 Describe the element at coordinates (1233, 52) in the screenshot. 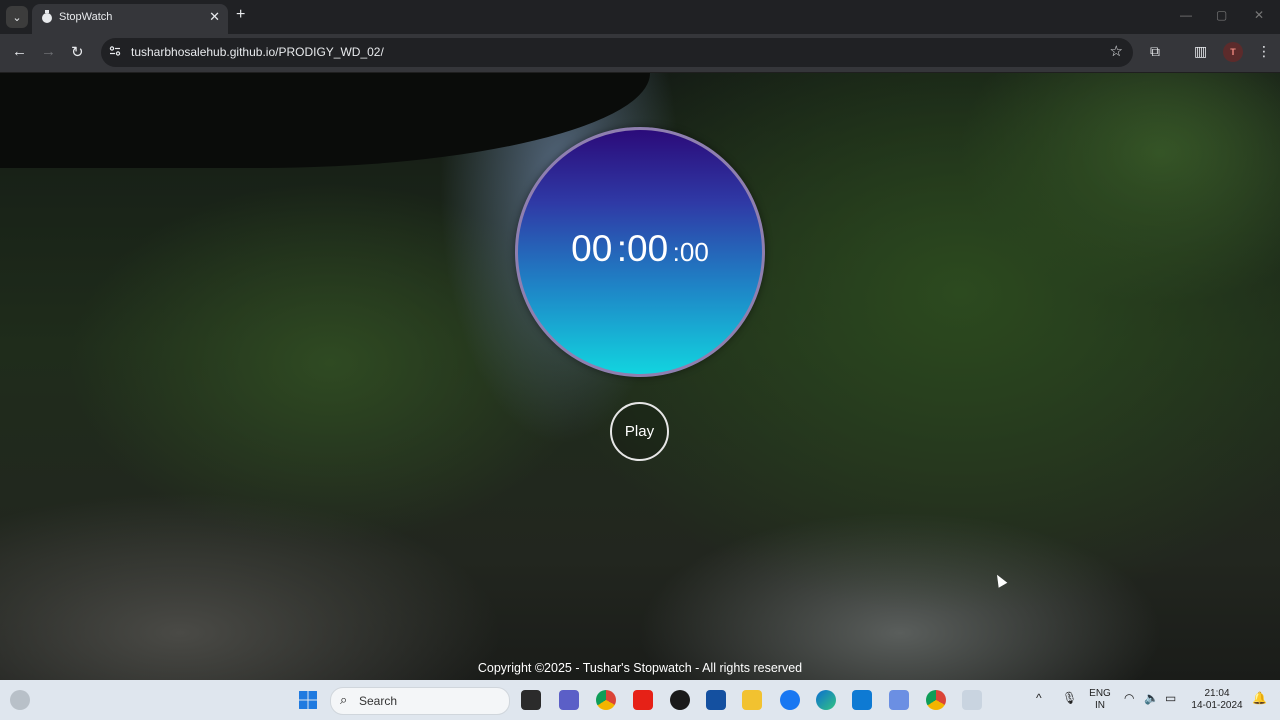

I see `profile-avatar: T` at that location.